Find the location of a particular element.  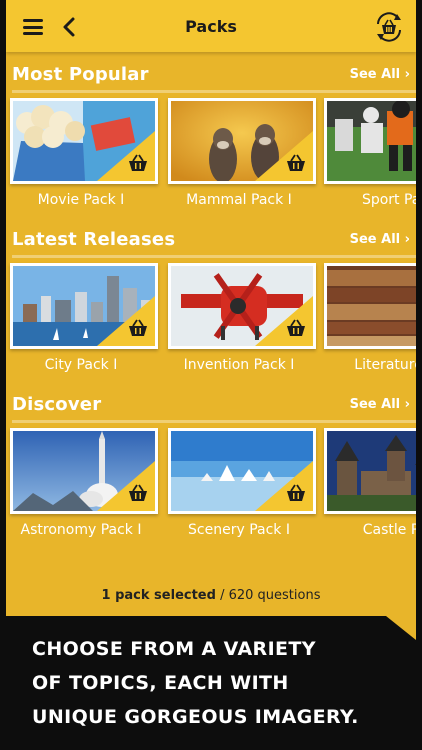

literature-image is located at coordinates (371, 306).